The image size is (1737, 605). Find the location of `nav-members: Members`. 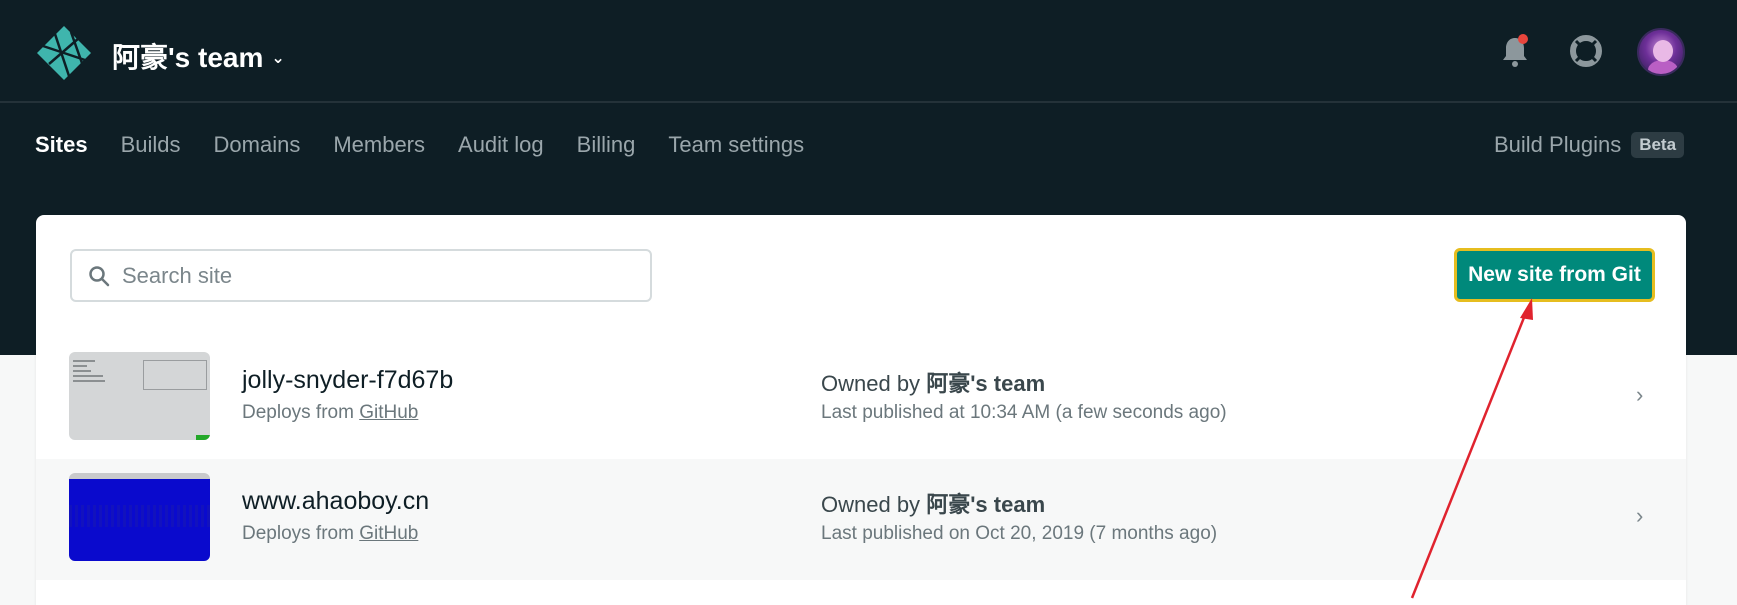

nav-members: Members is located at coordinates (379, 145).